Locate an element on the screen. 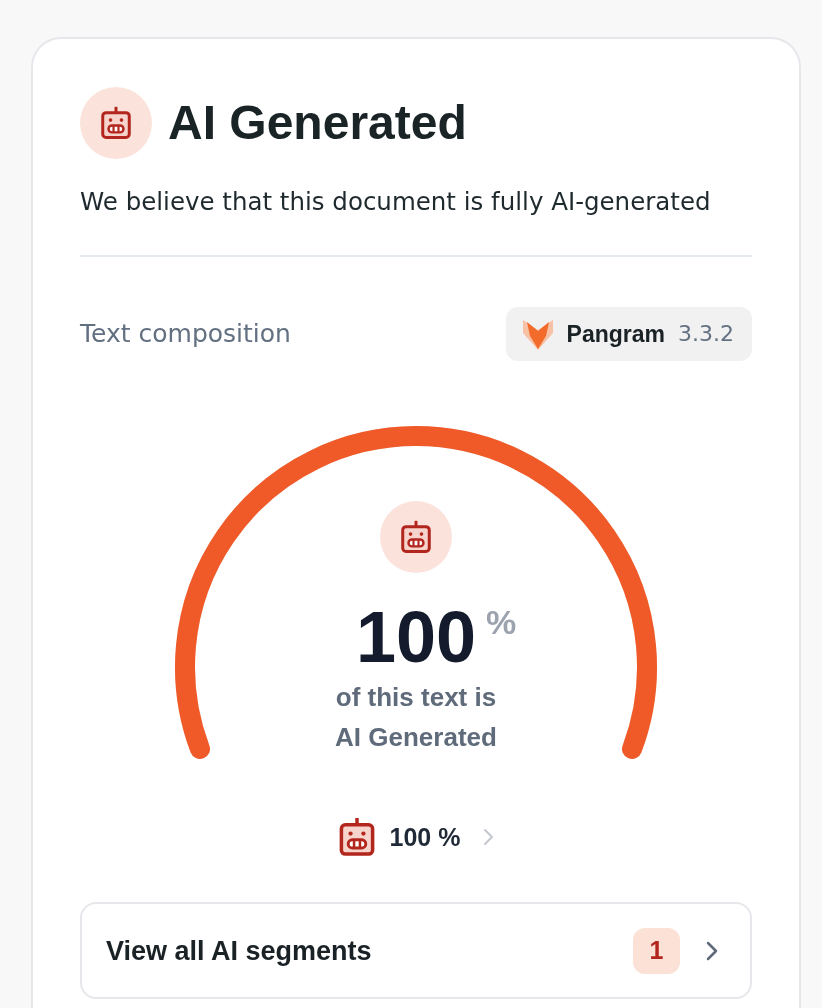 The width and height of the screenshot is (822, 1008). composition-label: Text composition is located at coordinates (185, 334).